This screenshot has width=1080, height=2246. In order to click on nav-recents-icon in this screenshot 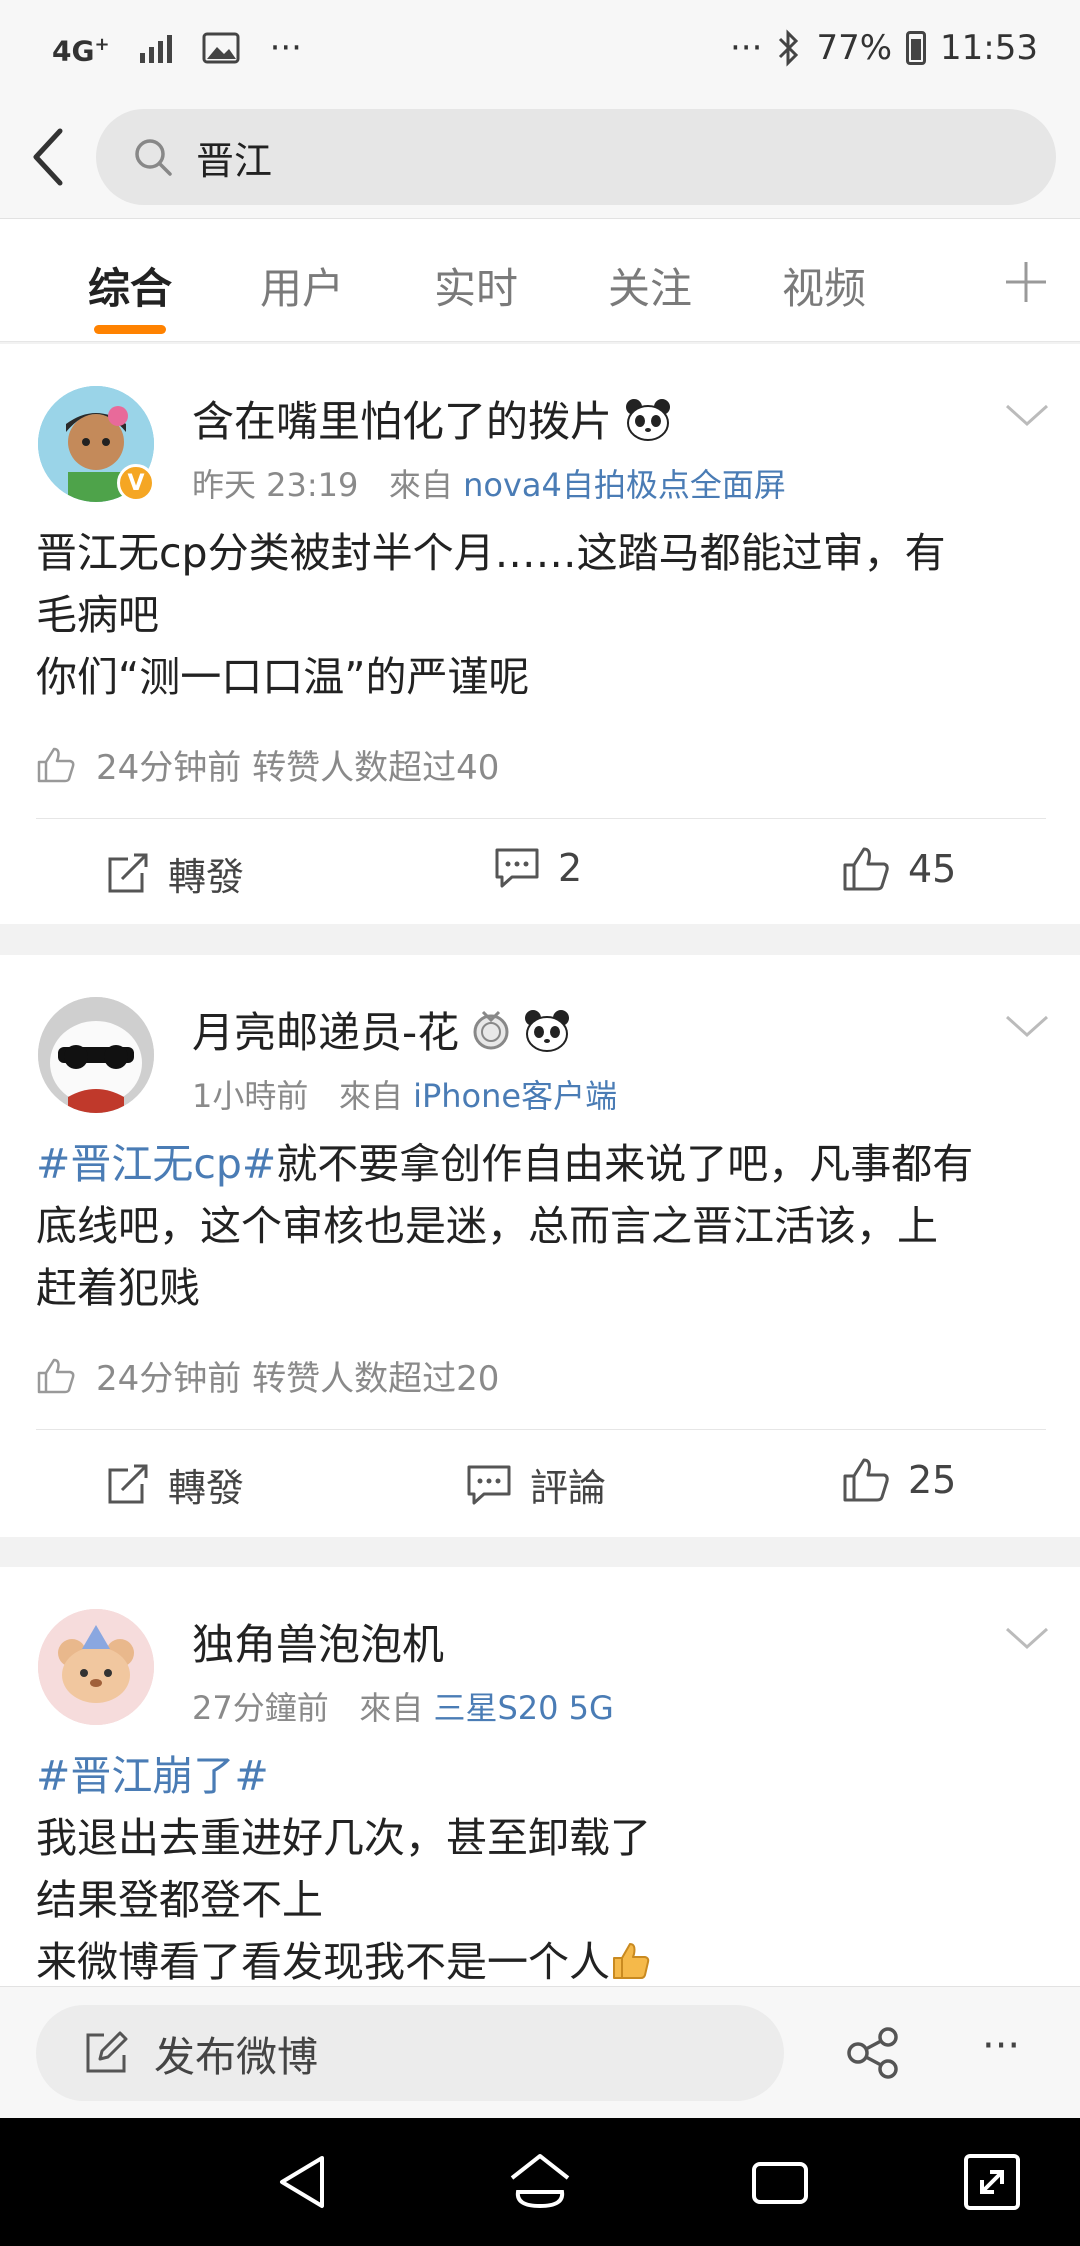, I will do `click(780, 2182)`.